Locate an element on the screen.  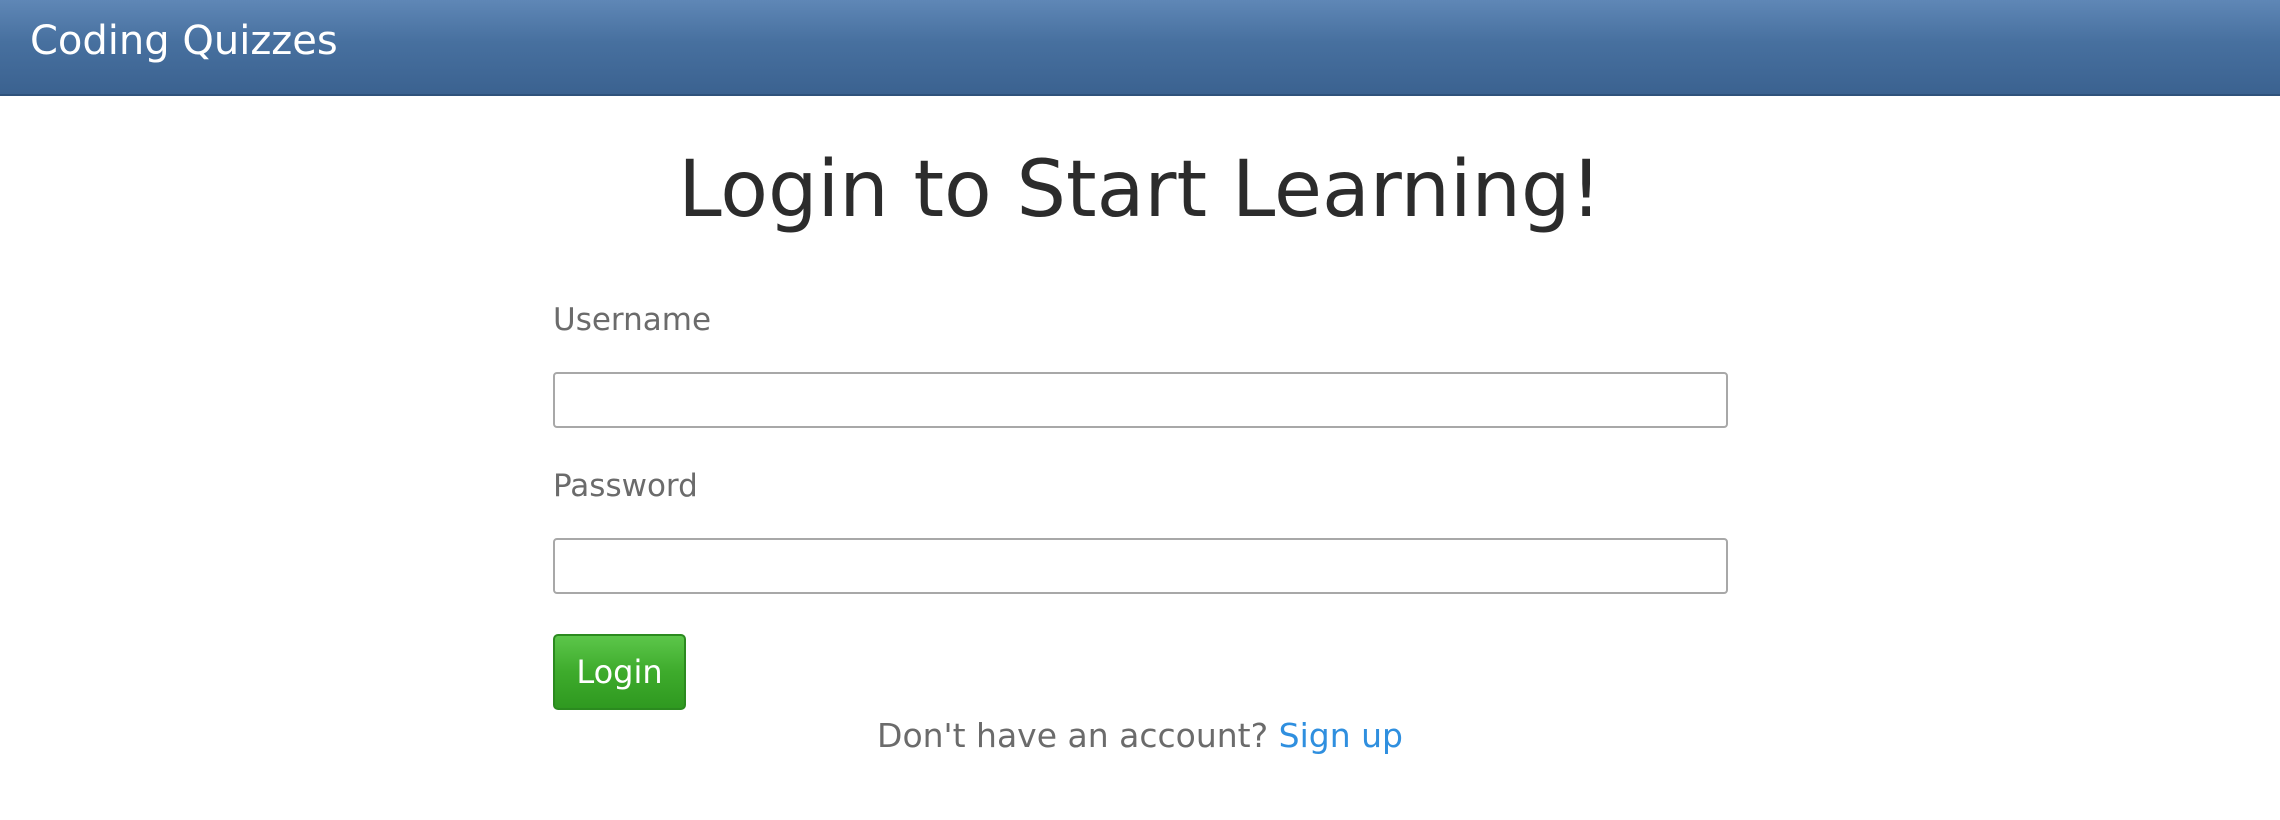
login-button: Login is located at coordinates (619, 672).